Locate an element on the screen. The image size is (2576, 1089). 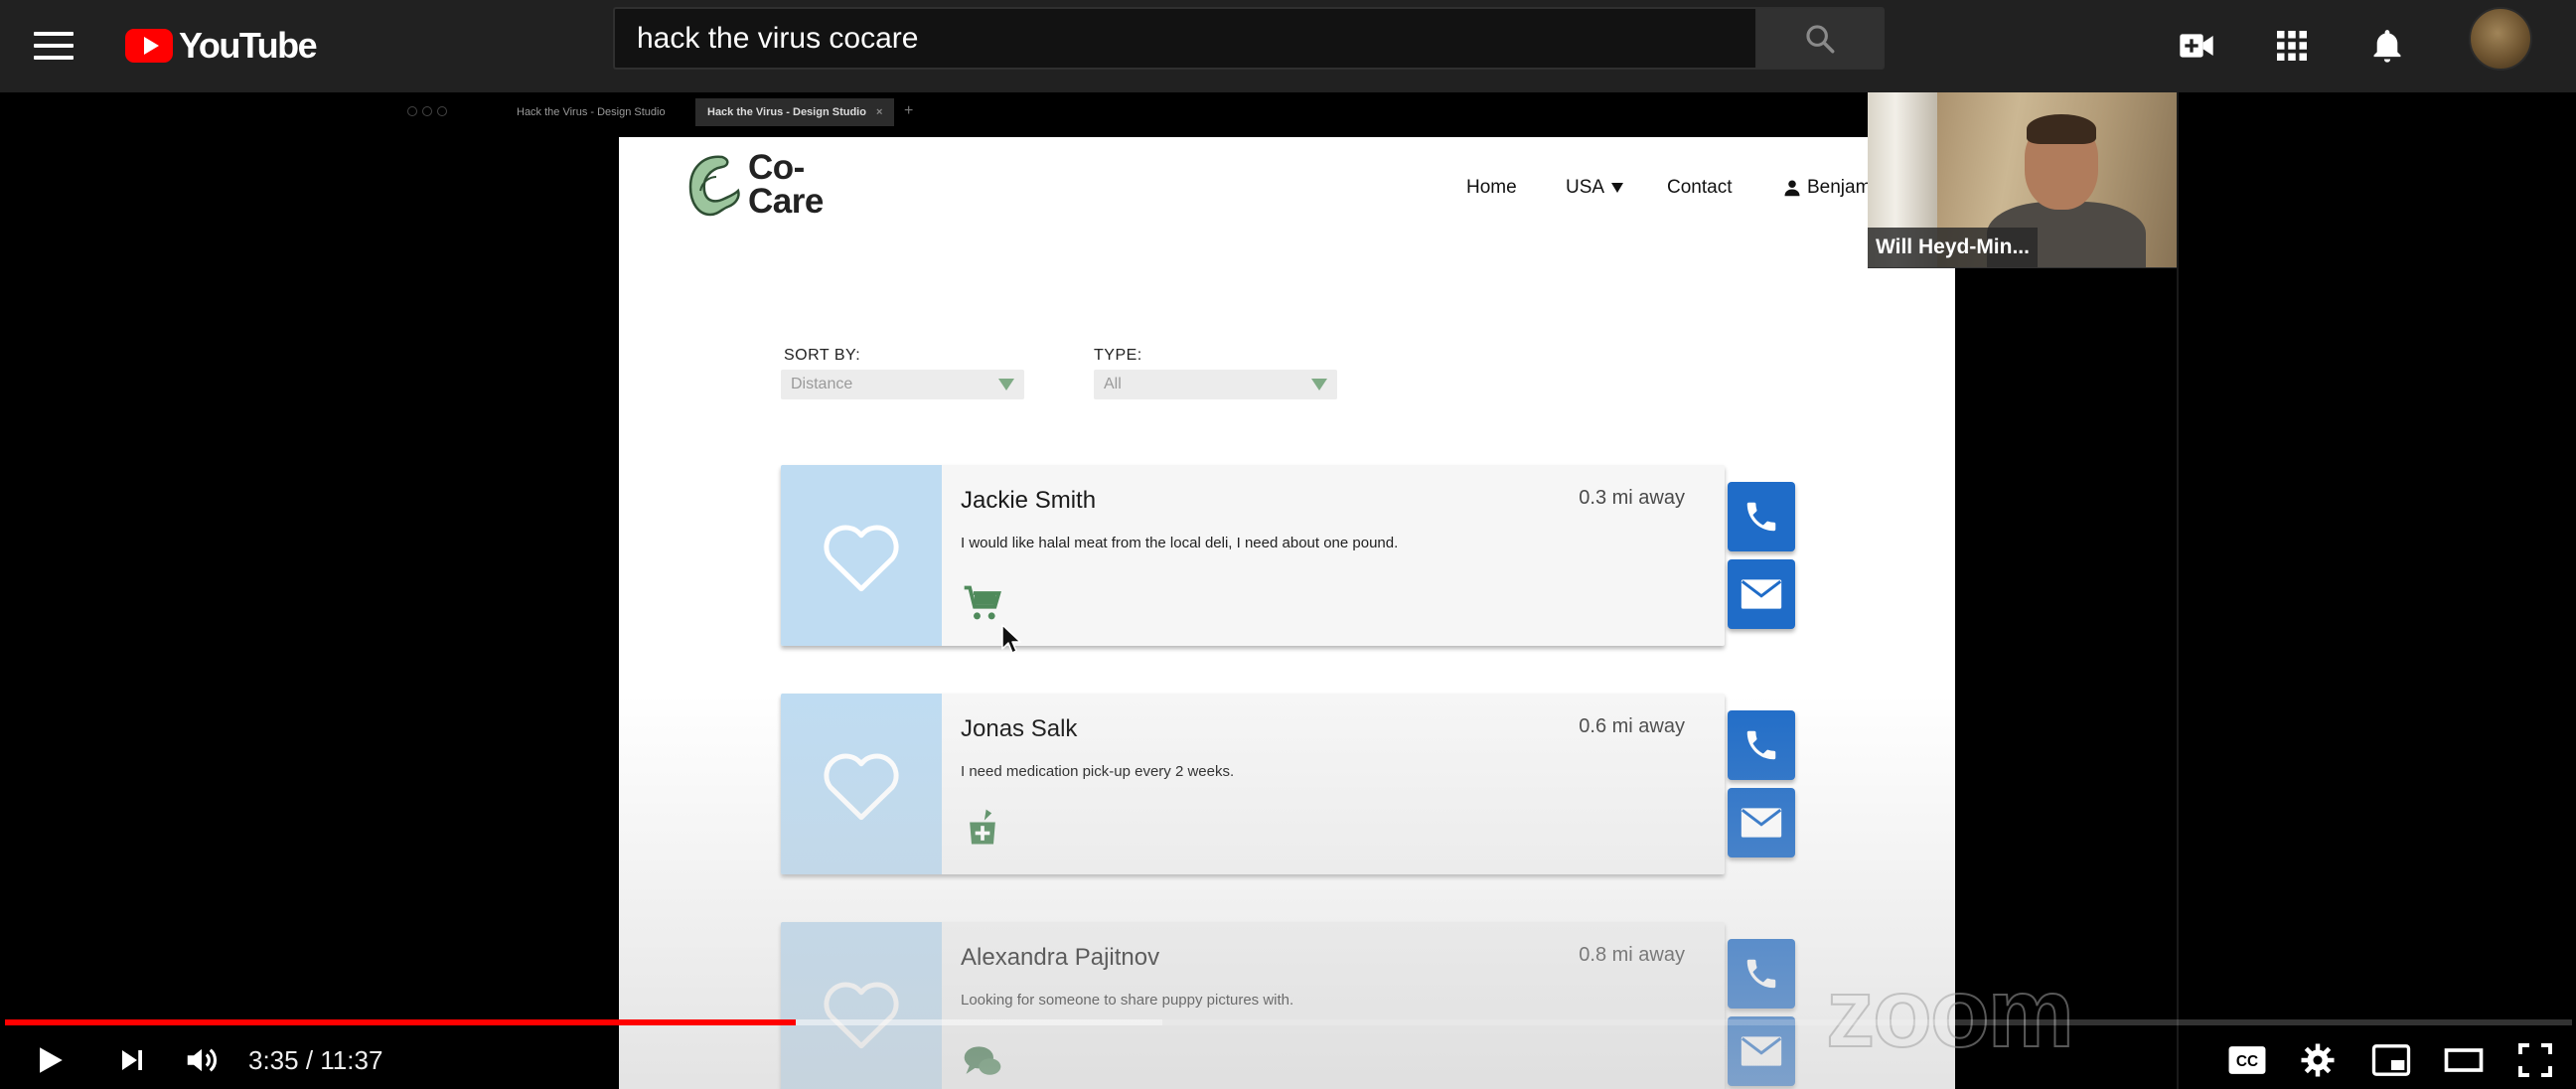
svg-text: CC is located at coordinates (2247, 1061).